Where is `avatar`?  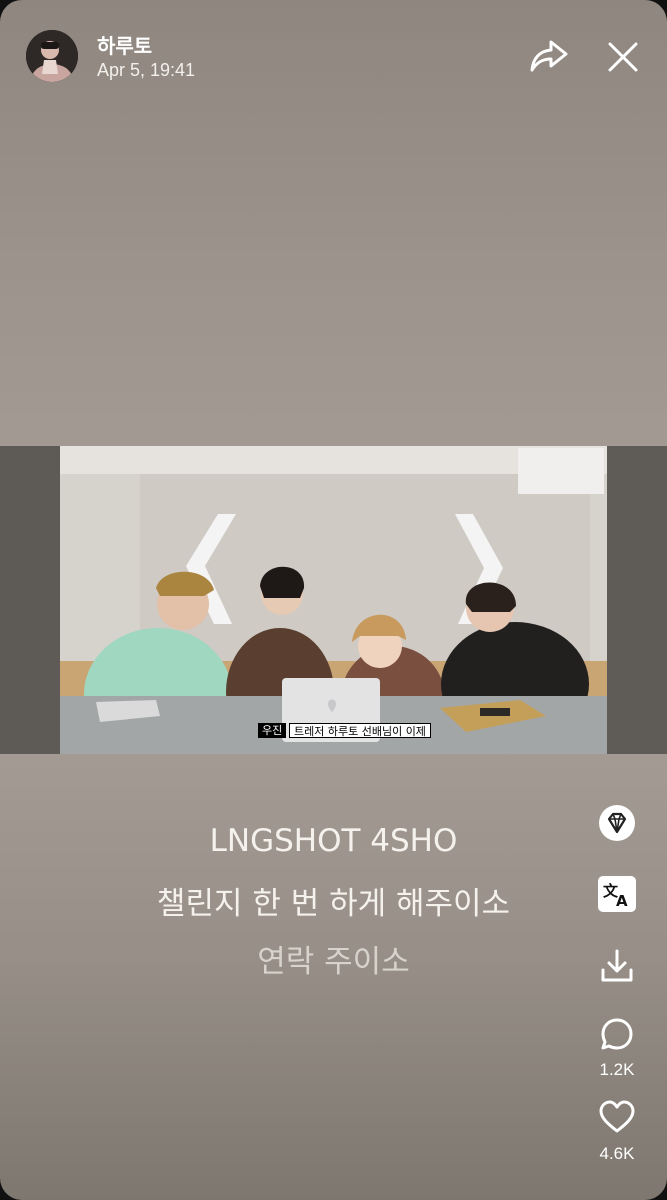
avatar is located at coordinates (52, 56).